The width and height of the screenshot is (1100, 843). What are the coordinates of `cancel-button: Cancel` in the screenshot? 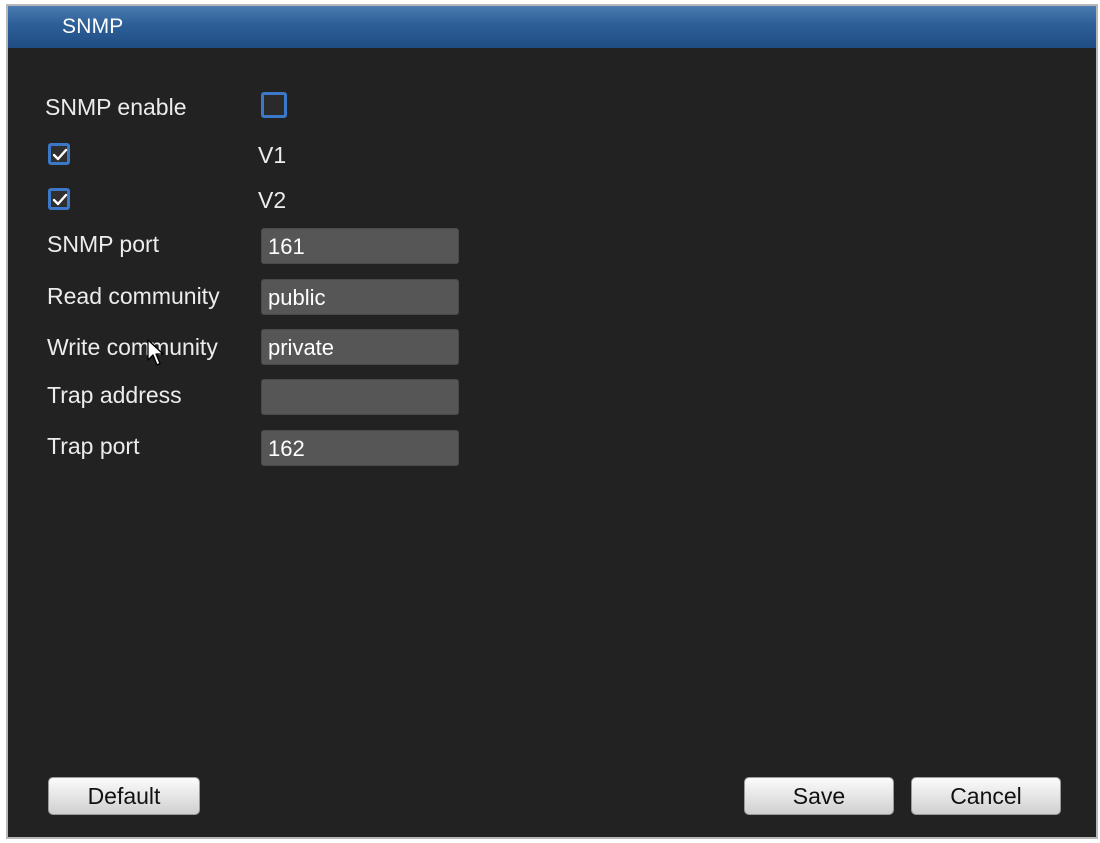 It's located at (986, 796).